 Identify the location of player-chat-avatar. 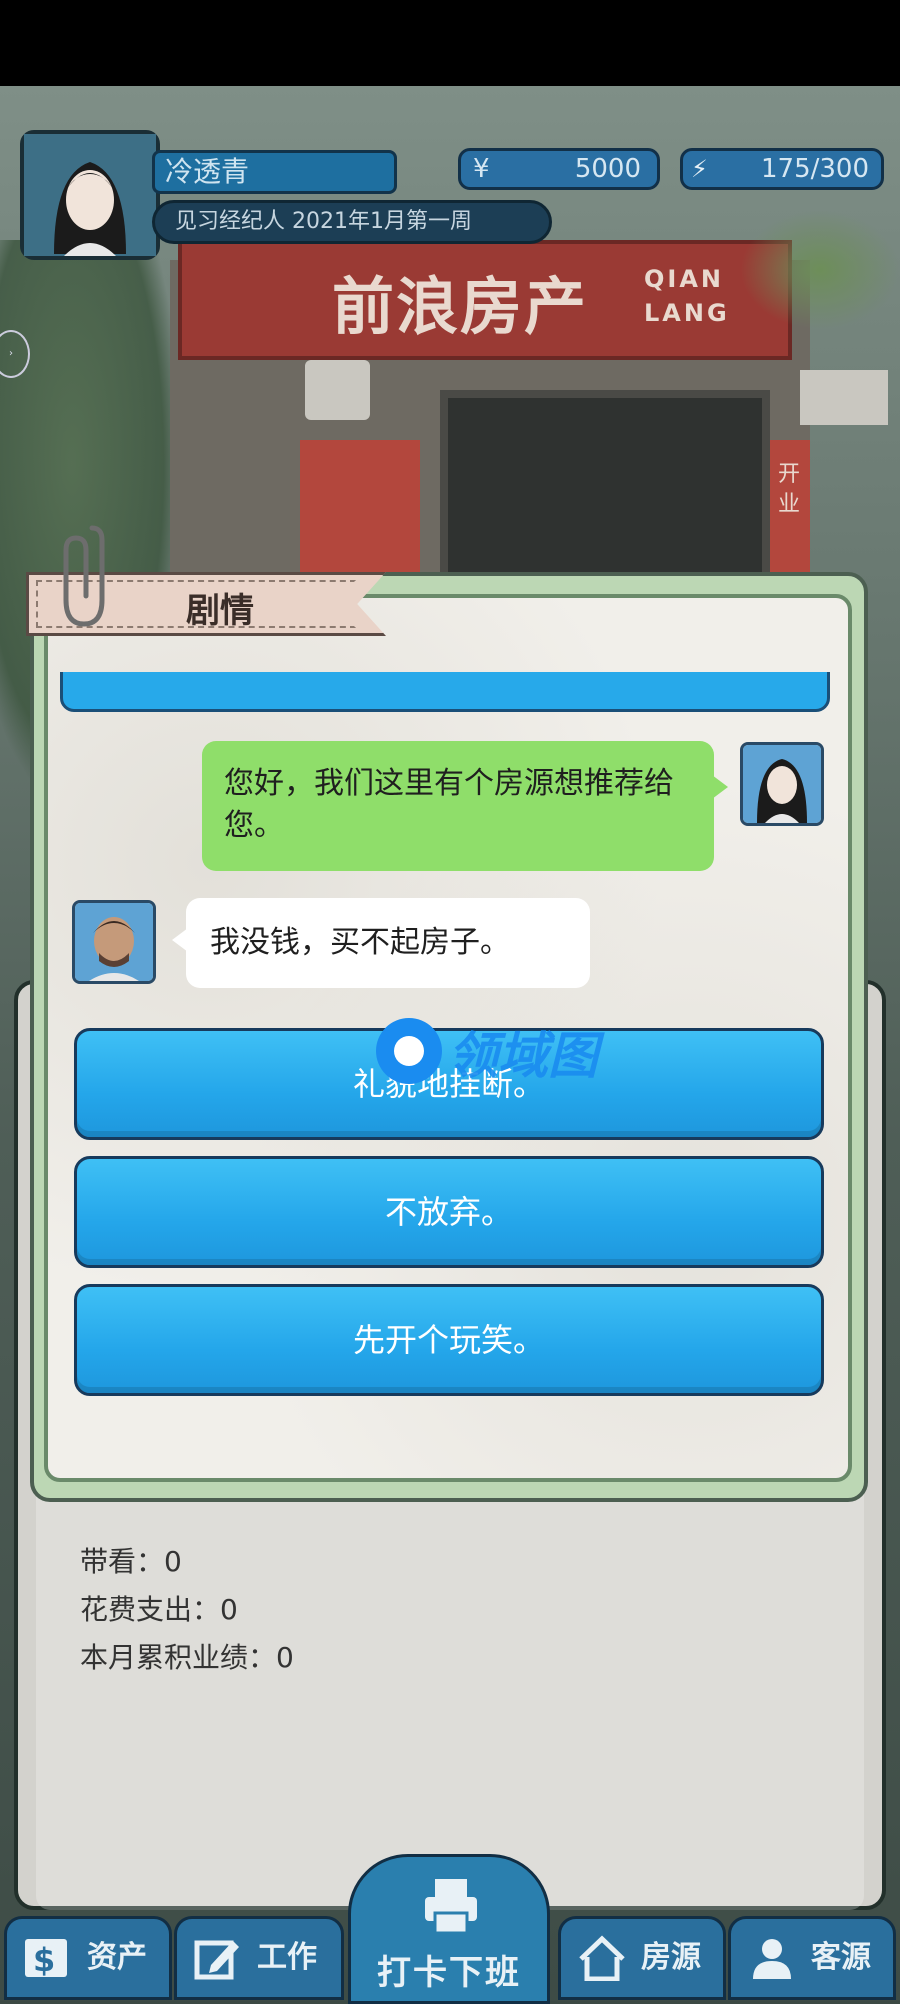
(782, 784).